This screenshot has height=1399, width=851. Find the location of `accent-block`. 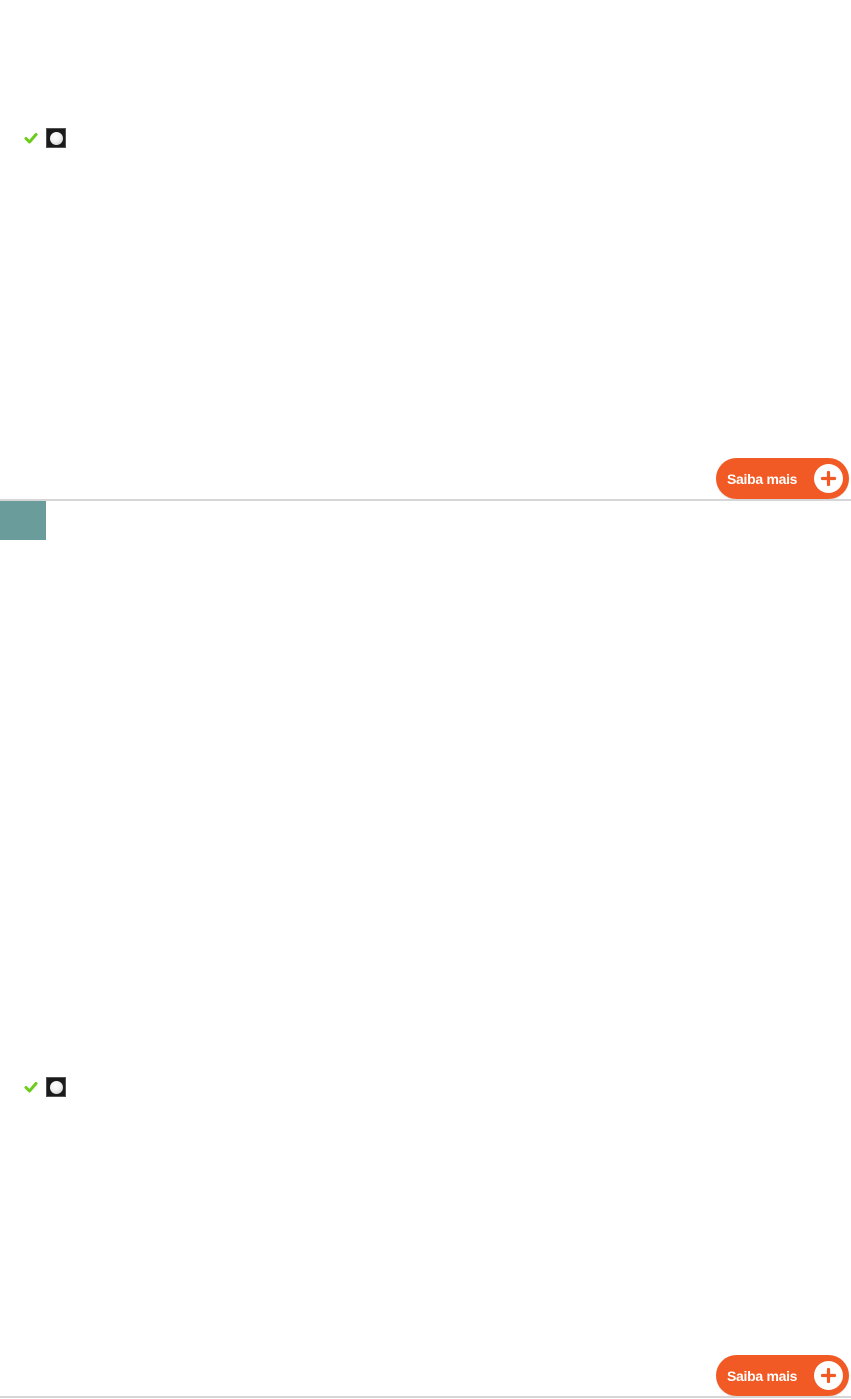

accent-block is located at coordinates (23, 520).